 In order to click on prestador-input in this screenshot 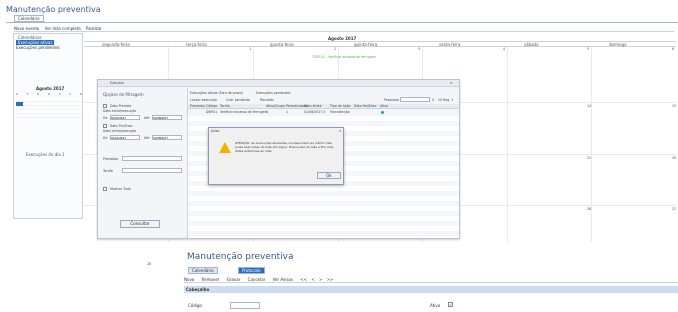, I will do `click(152, 158)`.